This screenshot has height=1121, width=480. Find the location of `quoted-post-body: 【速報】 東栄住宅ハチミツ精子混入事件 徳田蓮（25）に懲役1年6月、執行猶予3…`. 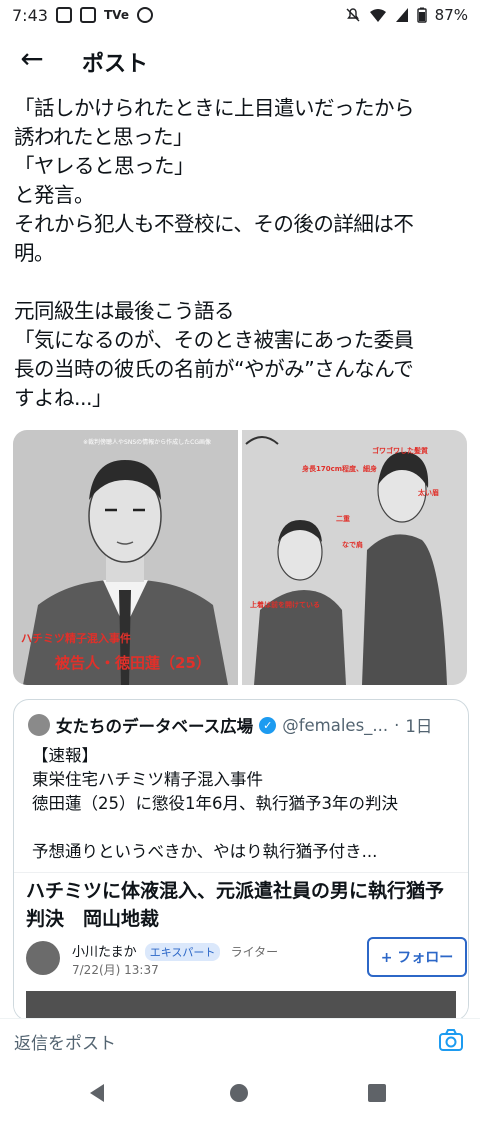

quoted-post-body: 【速報】 東栄住宅ハチミツ精子混入事件 徳田蓮（25）に懲役1年6月、執行猶予3… is located at coordinates (215, 803).